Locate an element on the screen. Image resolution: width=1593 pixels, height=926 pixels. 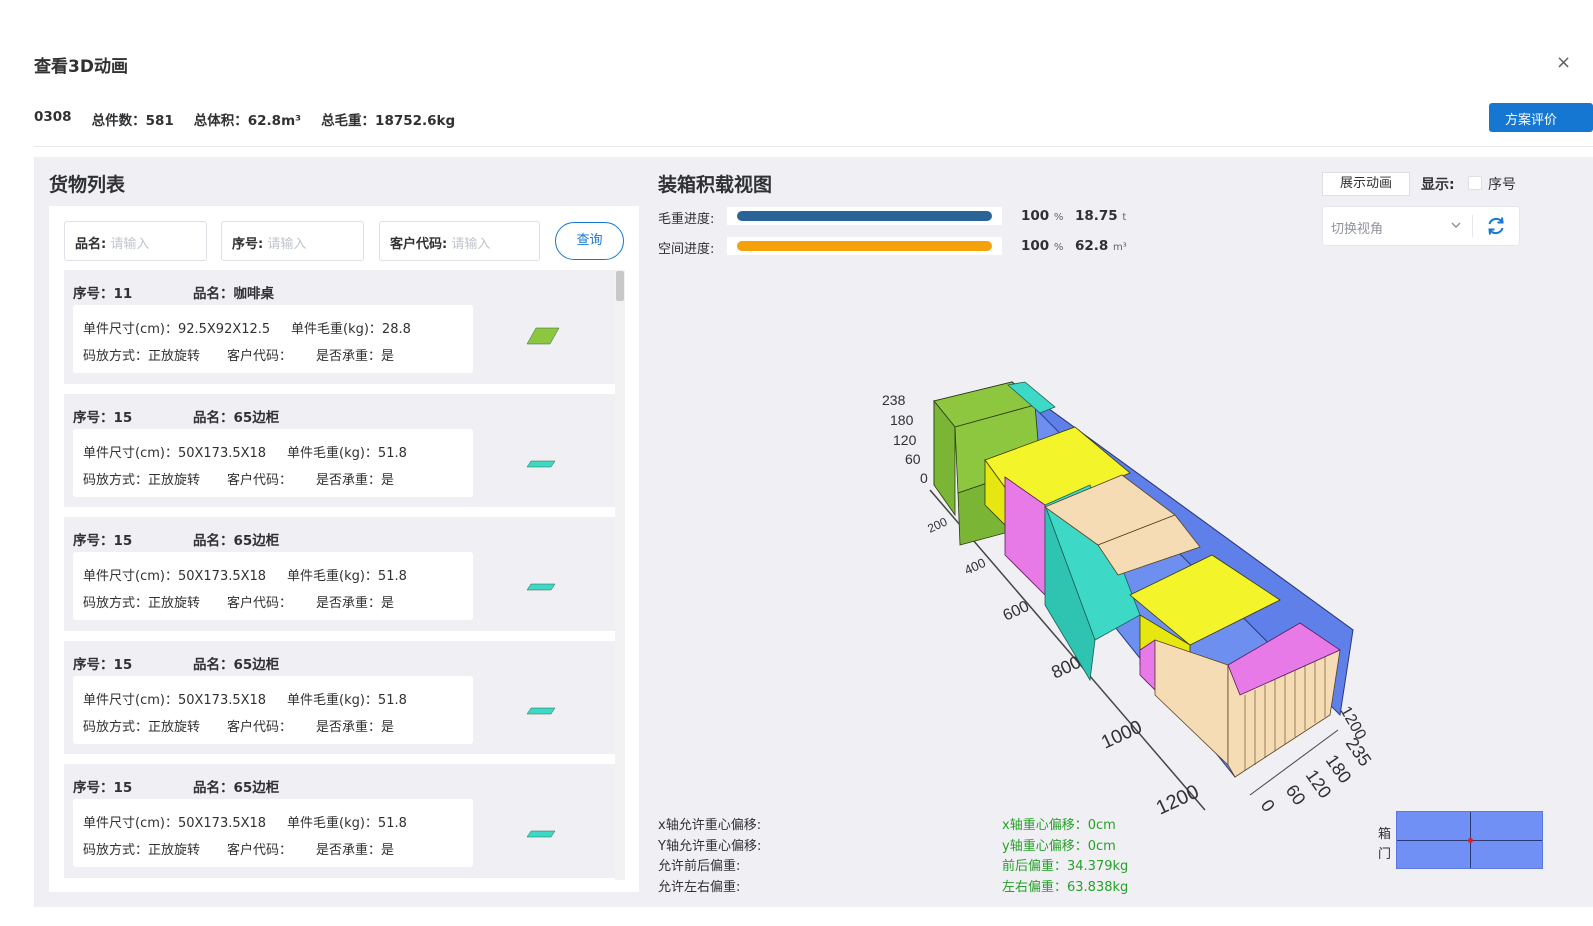
height-axis: 238 180 120 60 0 is located at coordinates (908, 439).